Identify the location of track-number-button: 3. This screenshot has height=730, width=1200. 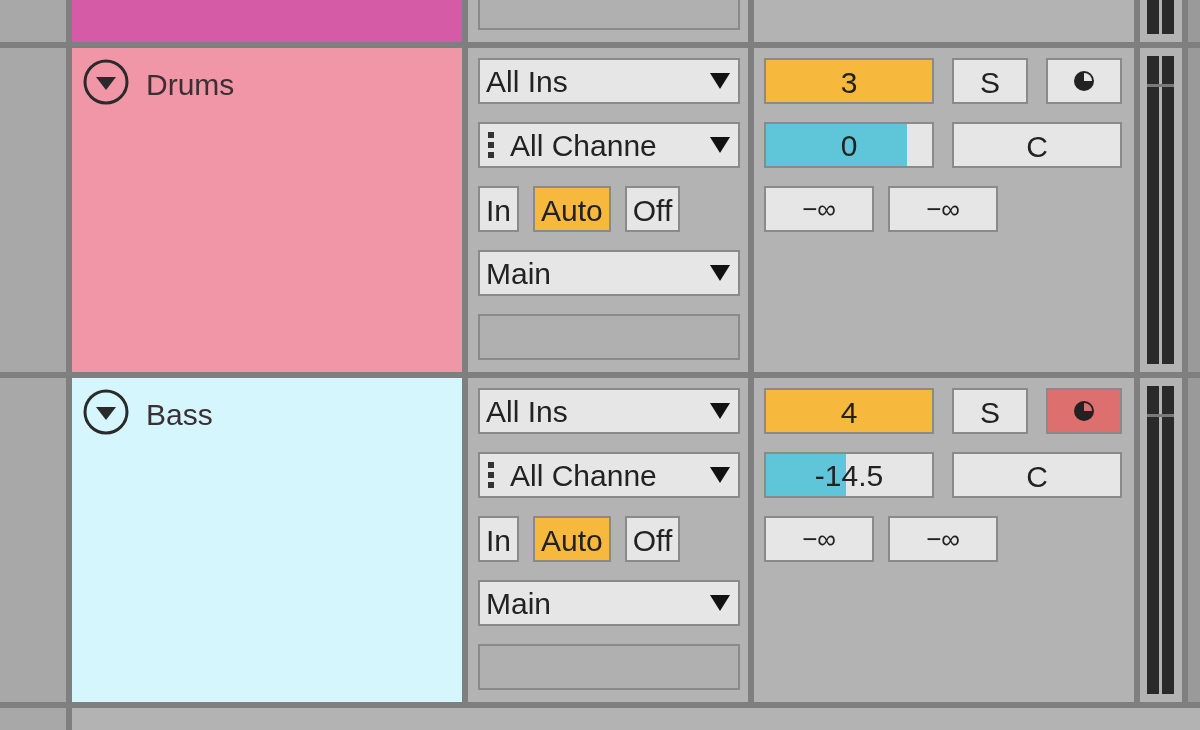
(849, 81).